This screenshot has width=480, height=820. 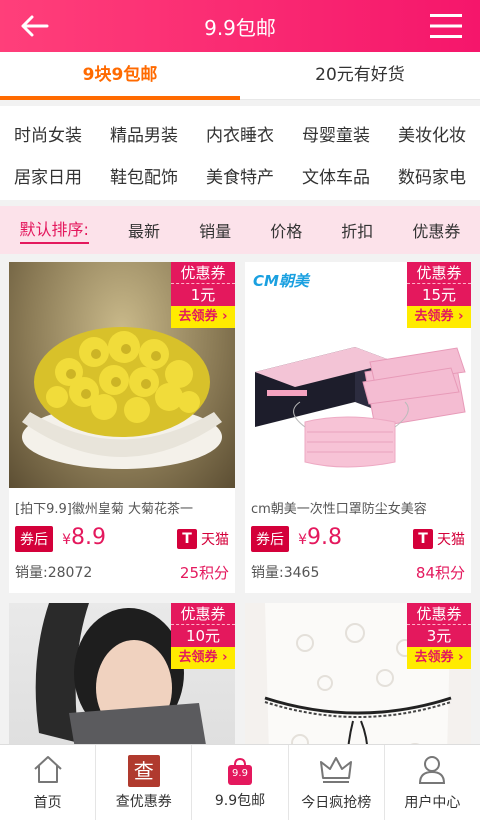 What do you see at coordinates (358, 504) in the screenshot?
I see `product-name: cm朝美一次性口罩防尘女美容` at bounding box center [358, 504].